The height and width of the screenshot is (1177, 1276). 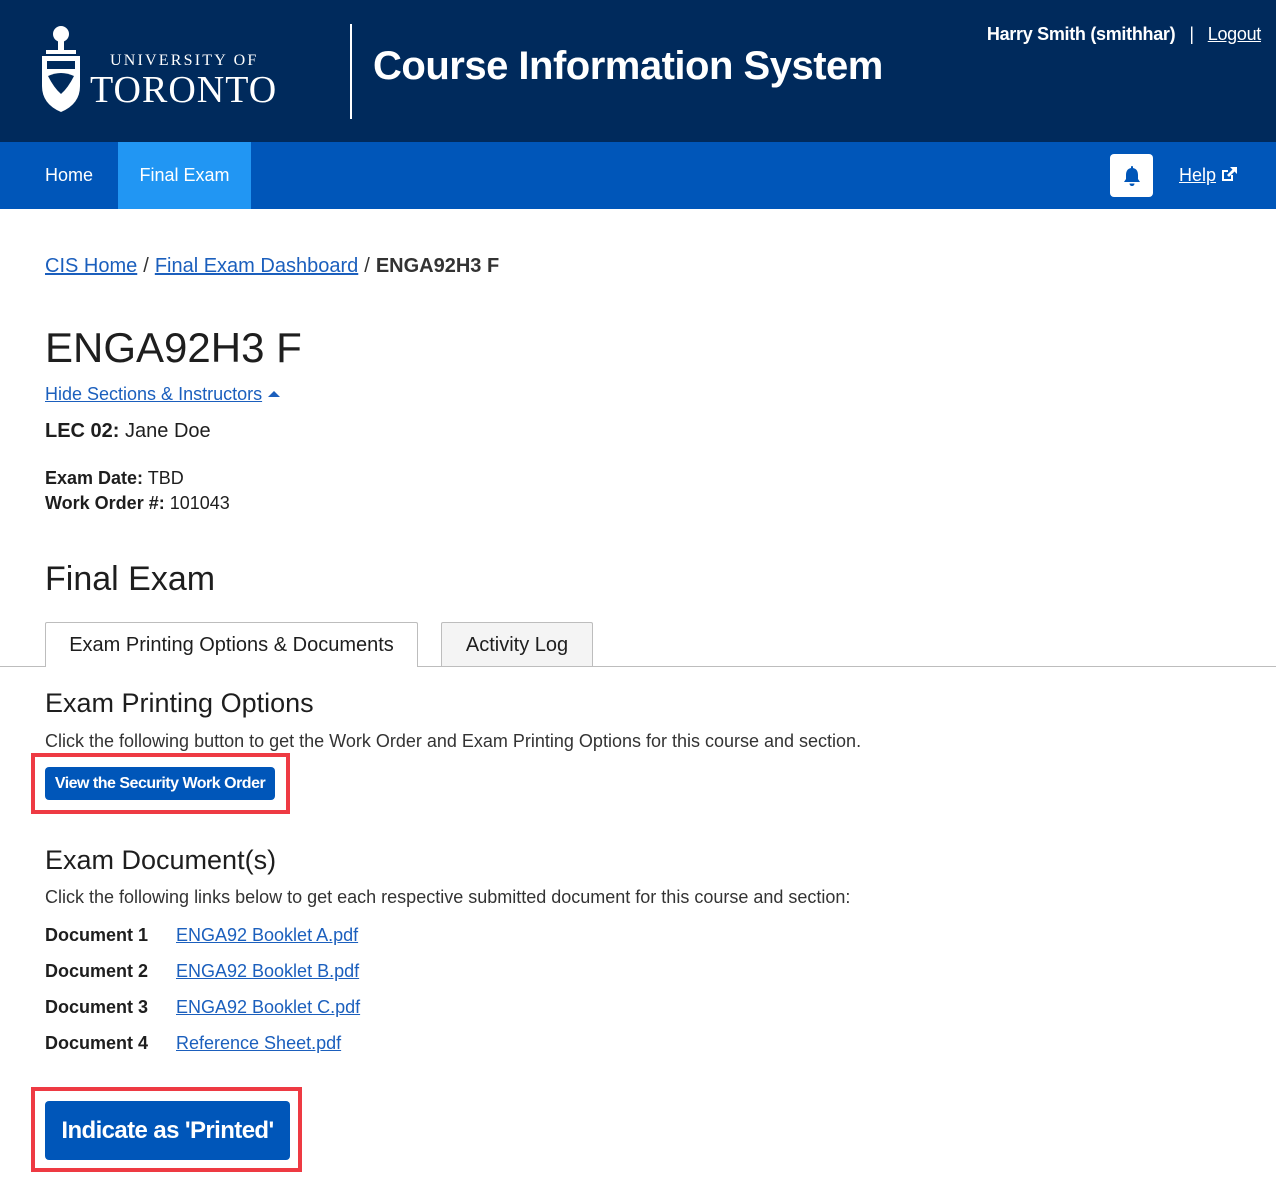 I want to click on bell-icon, so click(x=1131, y=175).